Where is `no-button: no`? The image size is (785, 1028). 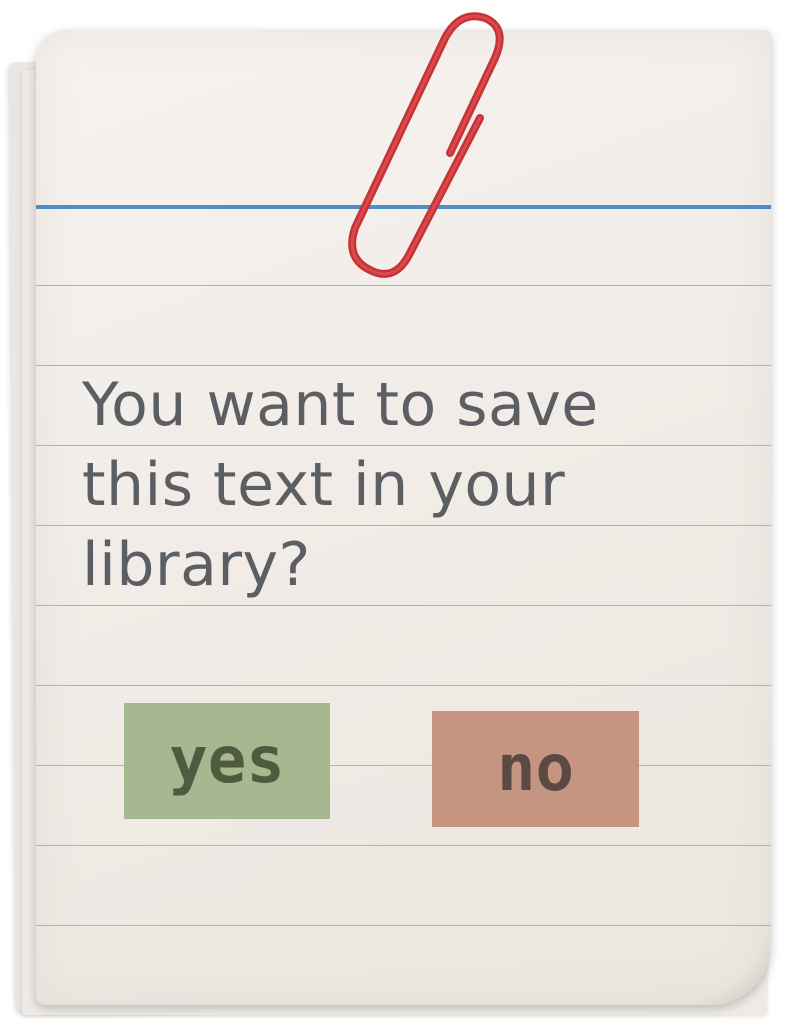
no-button: no is located at coordinates (535, 769).